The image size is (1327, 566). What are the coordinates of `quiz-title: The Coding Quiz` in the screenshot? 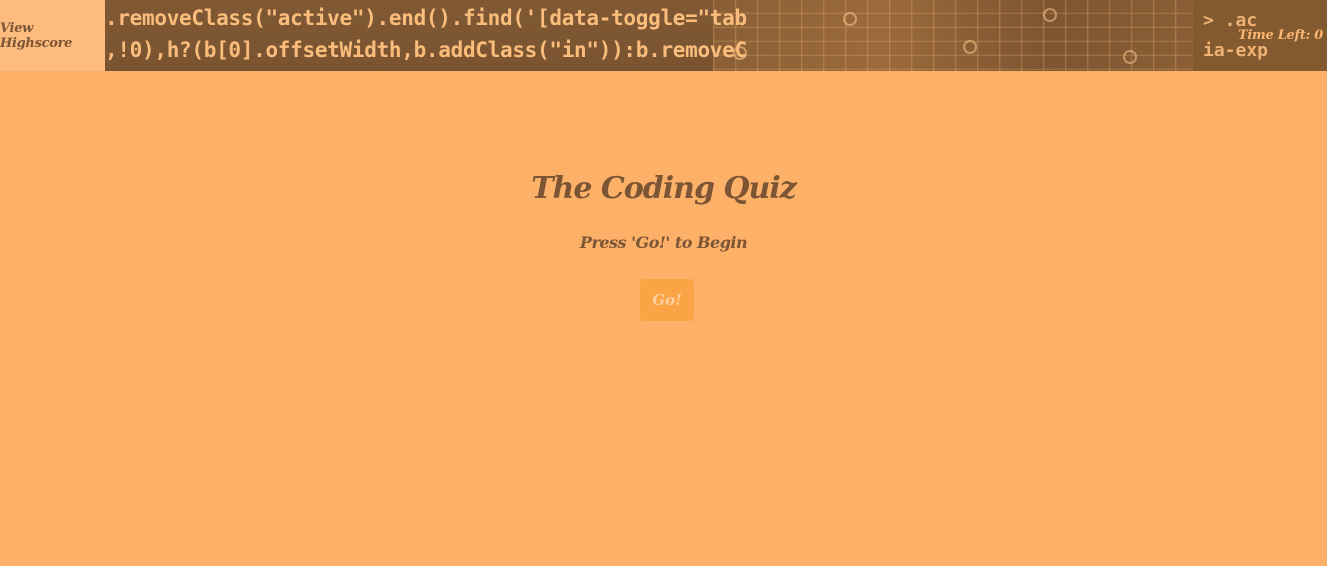 It's located at (664, 188).